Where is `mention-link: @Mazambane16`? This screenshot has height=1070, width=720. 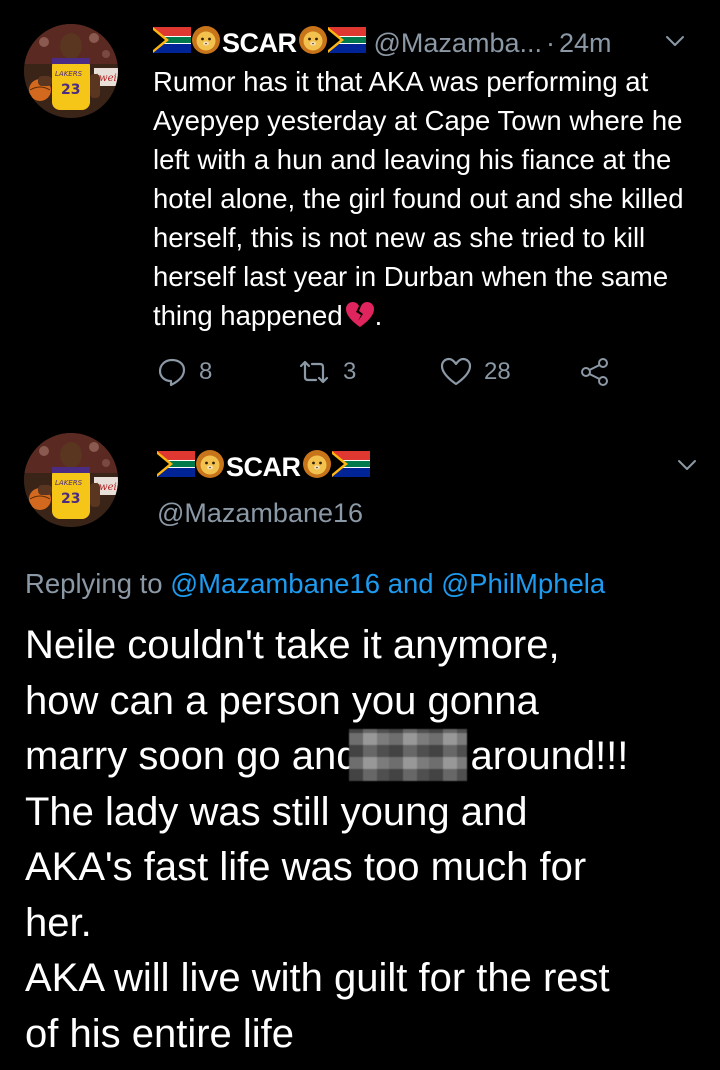
mention-link: @Mazambane16 is located at coordinates (275, 583).